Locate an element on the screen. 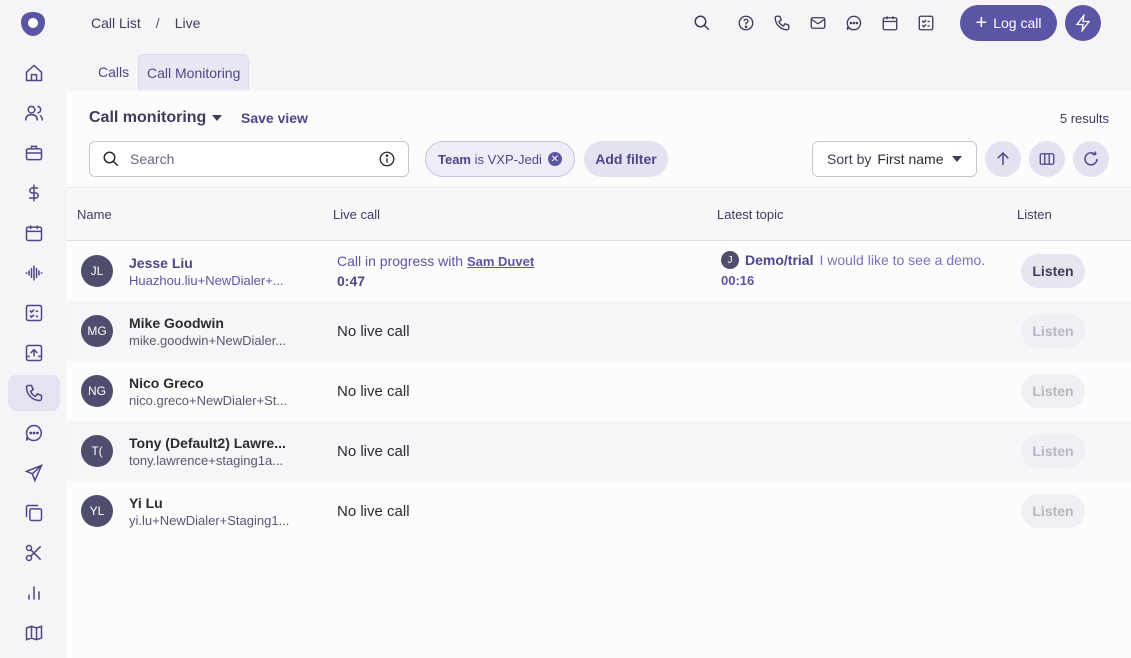  chevron-down-icon is located at coordinates (957, 159).